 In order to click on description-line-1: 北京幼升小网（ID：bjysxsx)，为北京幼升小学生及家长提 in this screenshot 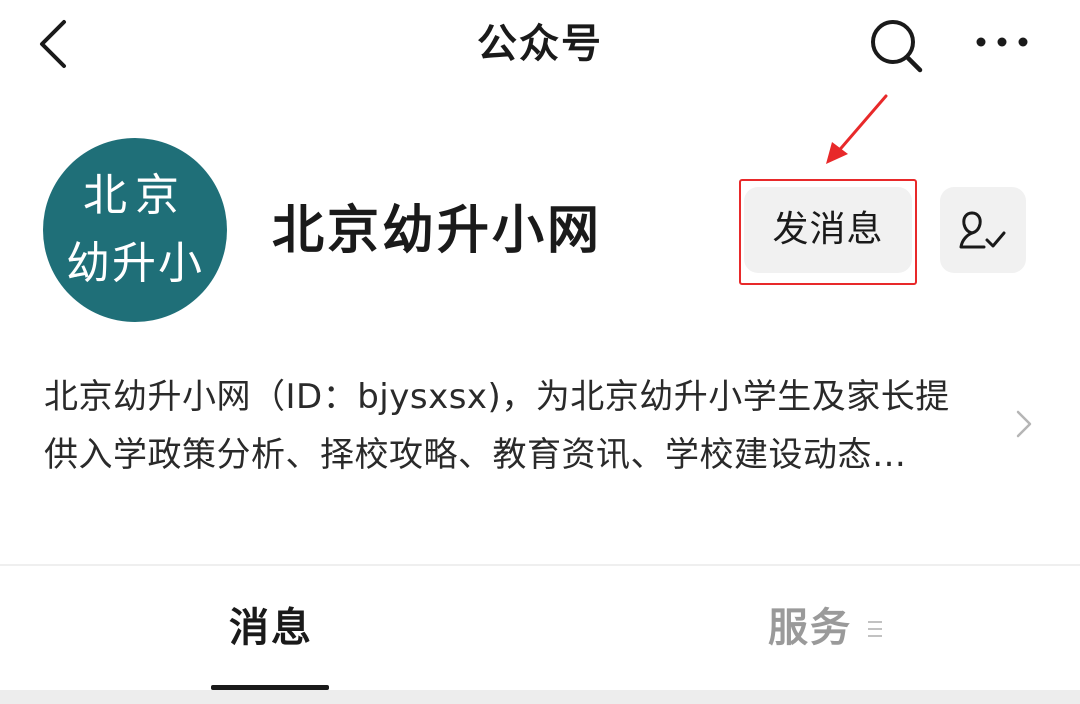, I will do `click(497, 397)`.